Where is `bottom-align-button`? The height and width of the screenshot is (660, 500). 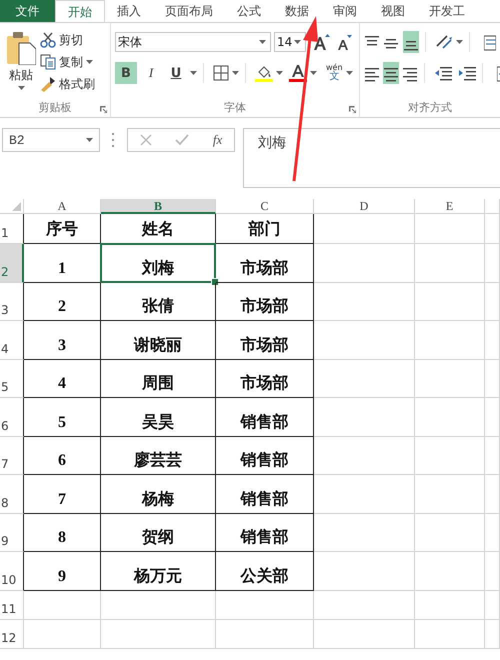
bottom-align-button is located at coordinates (410, 42).